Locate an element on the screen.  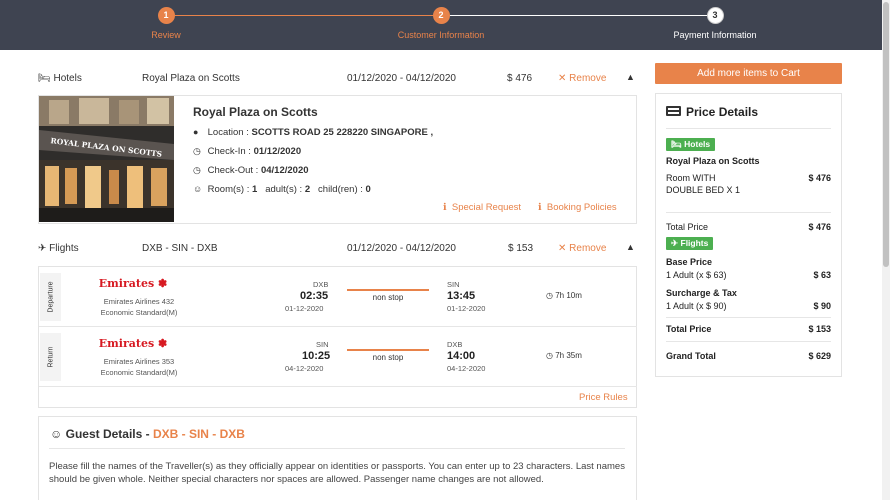
step-label: Payment Information is located at coordinates (715, 35).